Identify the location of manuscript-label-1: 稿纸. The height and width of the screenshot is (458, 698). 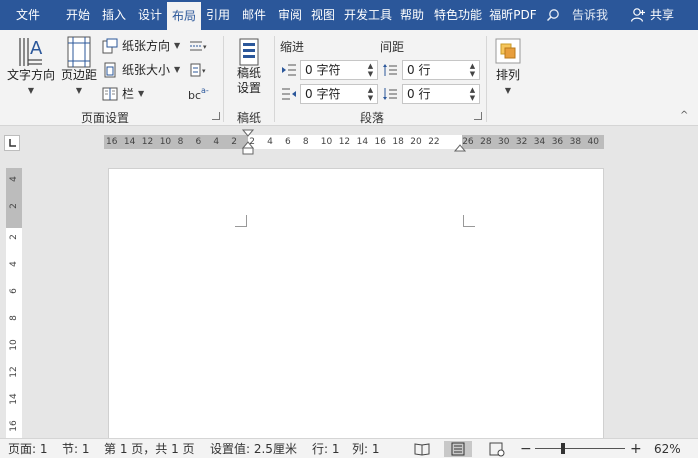
(248, 73).